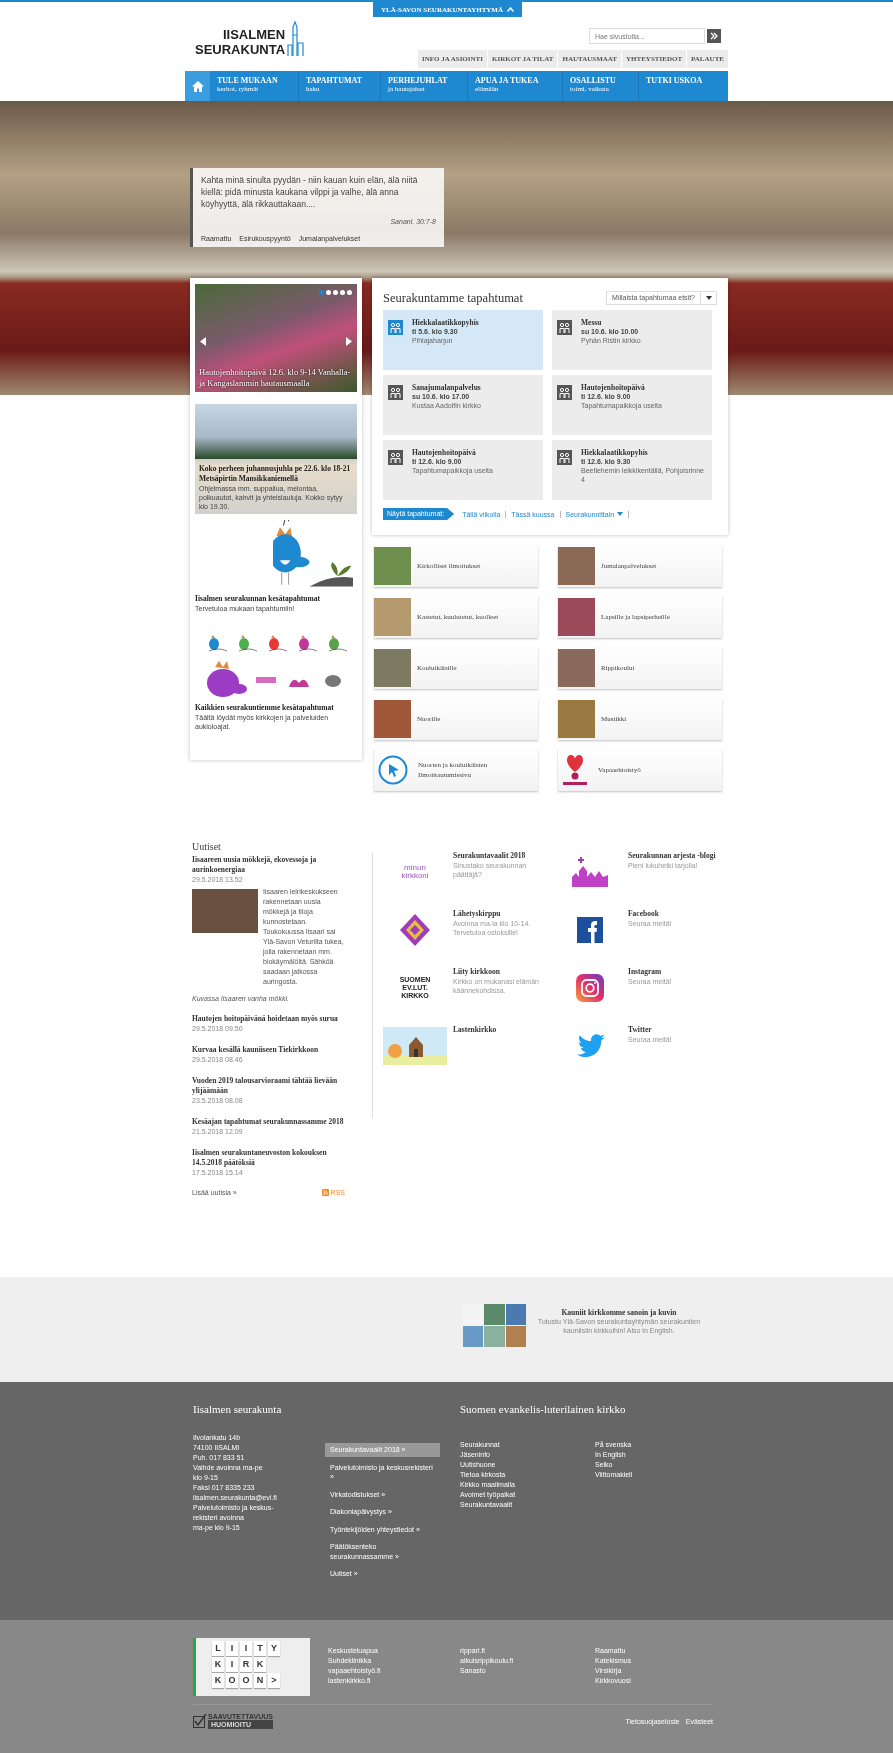  What do you see at coordinates (543, 1409) in the screenshot?
I see `footer-heading: Suomen evankelis-luterilainen kirkko` at bounding box center [543, 1409].